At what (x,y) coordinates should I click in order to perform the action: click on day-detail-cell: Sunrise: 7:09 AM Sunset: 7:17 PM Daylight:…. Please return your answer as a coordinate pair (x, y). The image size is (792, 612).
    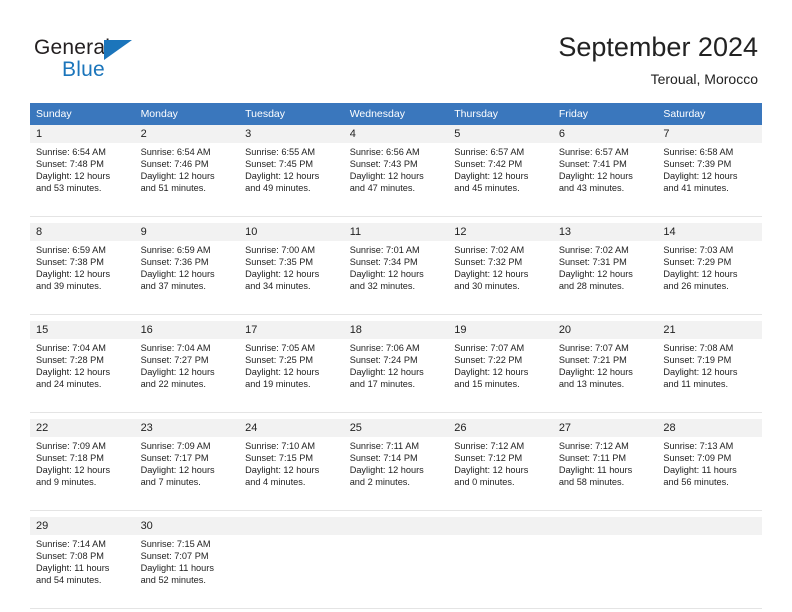
    Looking at the image, I should click on (187, 474).